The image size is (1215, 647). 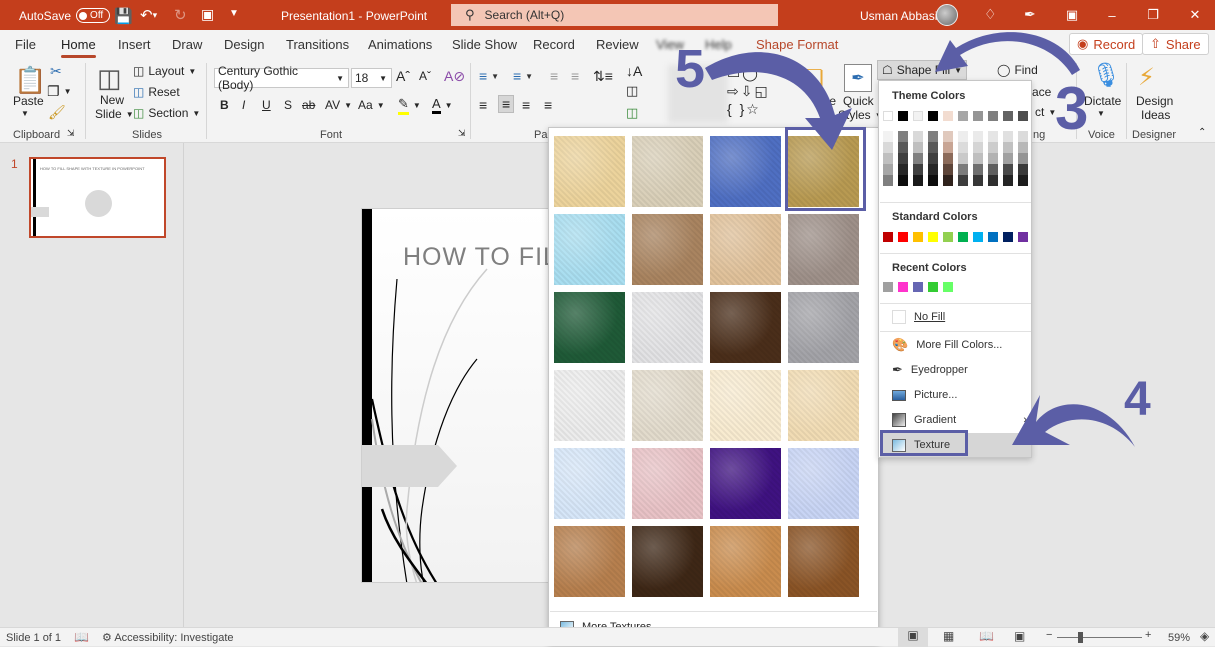 I want to click on tab-draw: Draw, so click(x=187, y=44).